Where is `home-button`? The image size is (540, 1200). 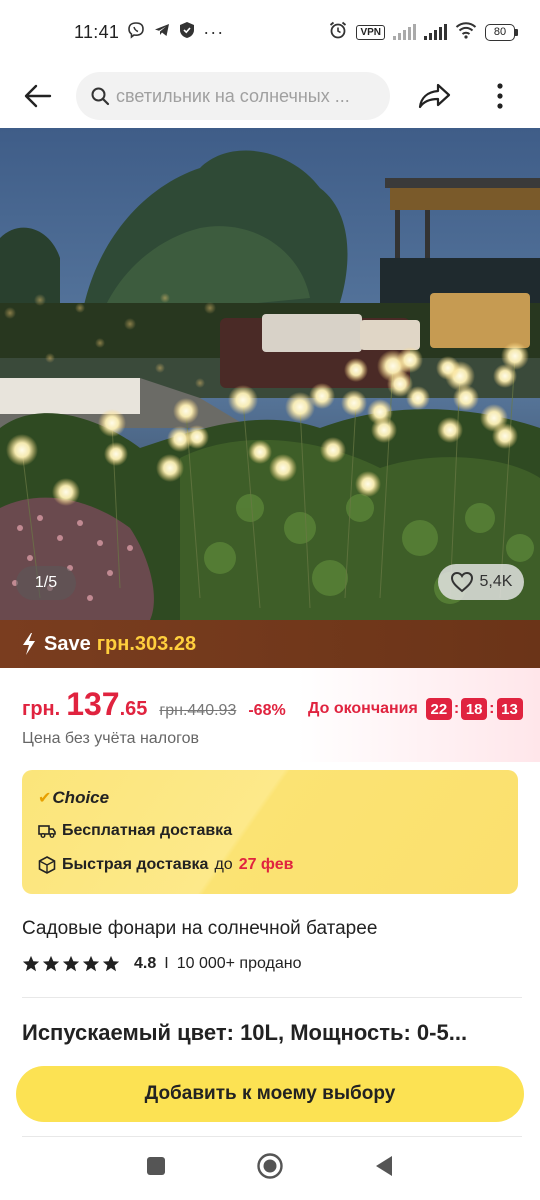
home-button is located at coordinates (270, 1168).